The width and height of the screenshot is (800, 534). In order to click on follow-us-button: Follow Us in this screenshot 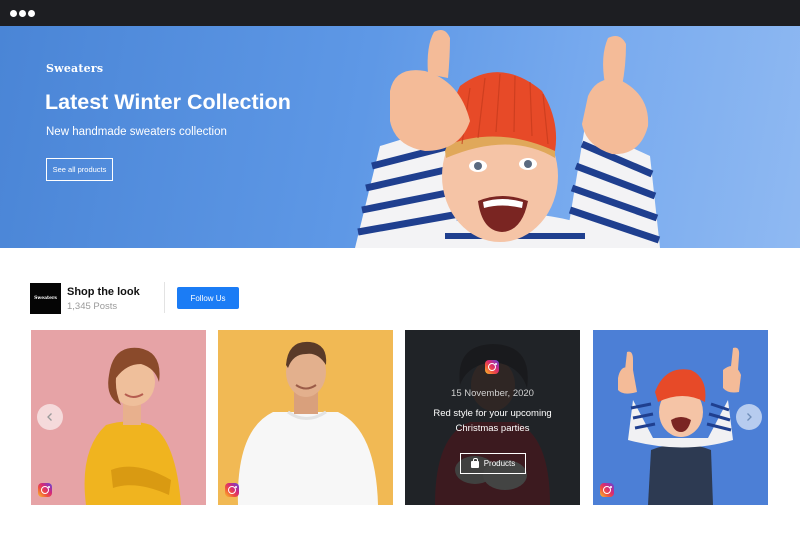, I will do `click(208, 298)`.